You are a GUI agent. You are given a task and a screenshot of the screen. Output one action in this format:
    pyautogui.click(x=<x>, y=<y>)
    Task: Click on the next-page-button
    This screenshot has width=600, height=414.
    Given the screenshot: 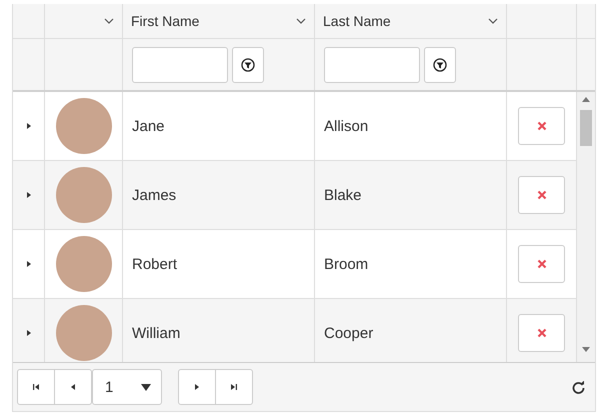 What is the action you would take?
    pyautogui.click(x=197, y=387)
    